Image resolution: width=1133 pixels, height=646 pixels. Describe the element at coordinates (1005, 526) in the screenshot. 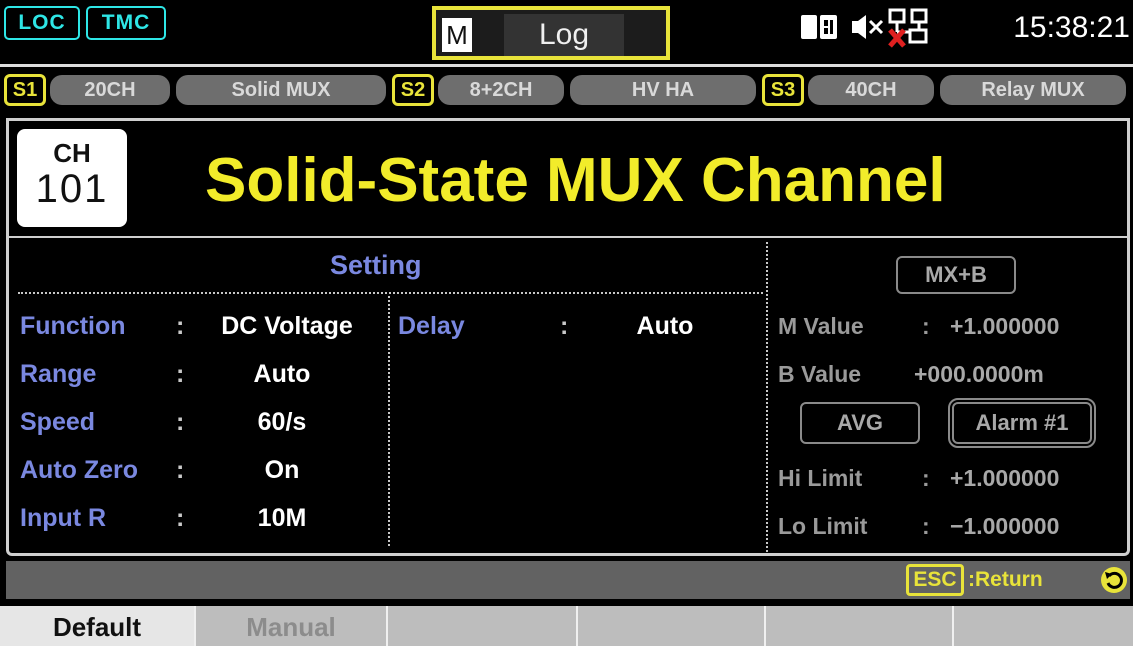

I see `lo-limit-value: −1.000000` at that location.